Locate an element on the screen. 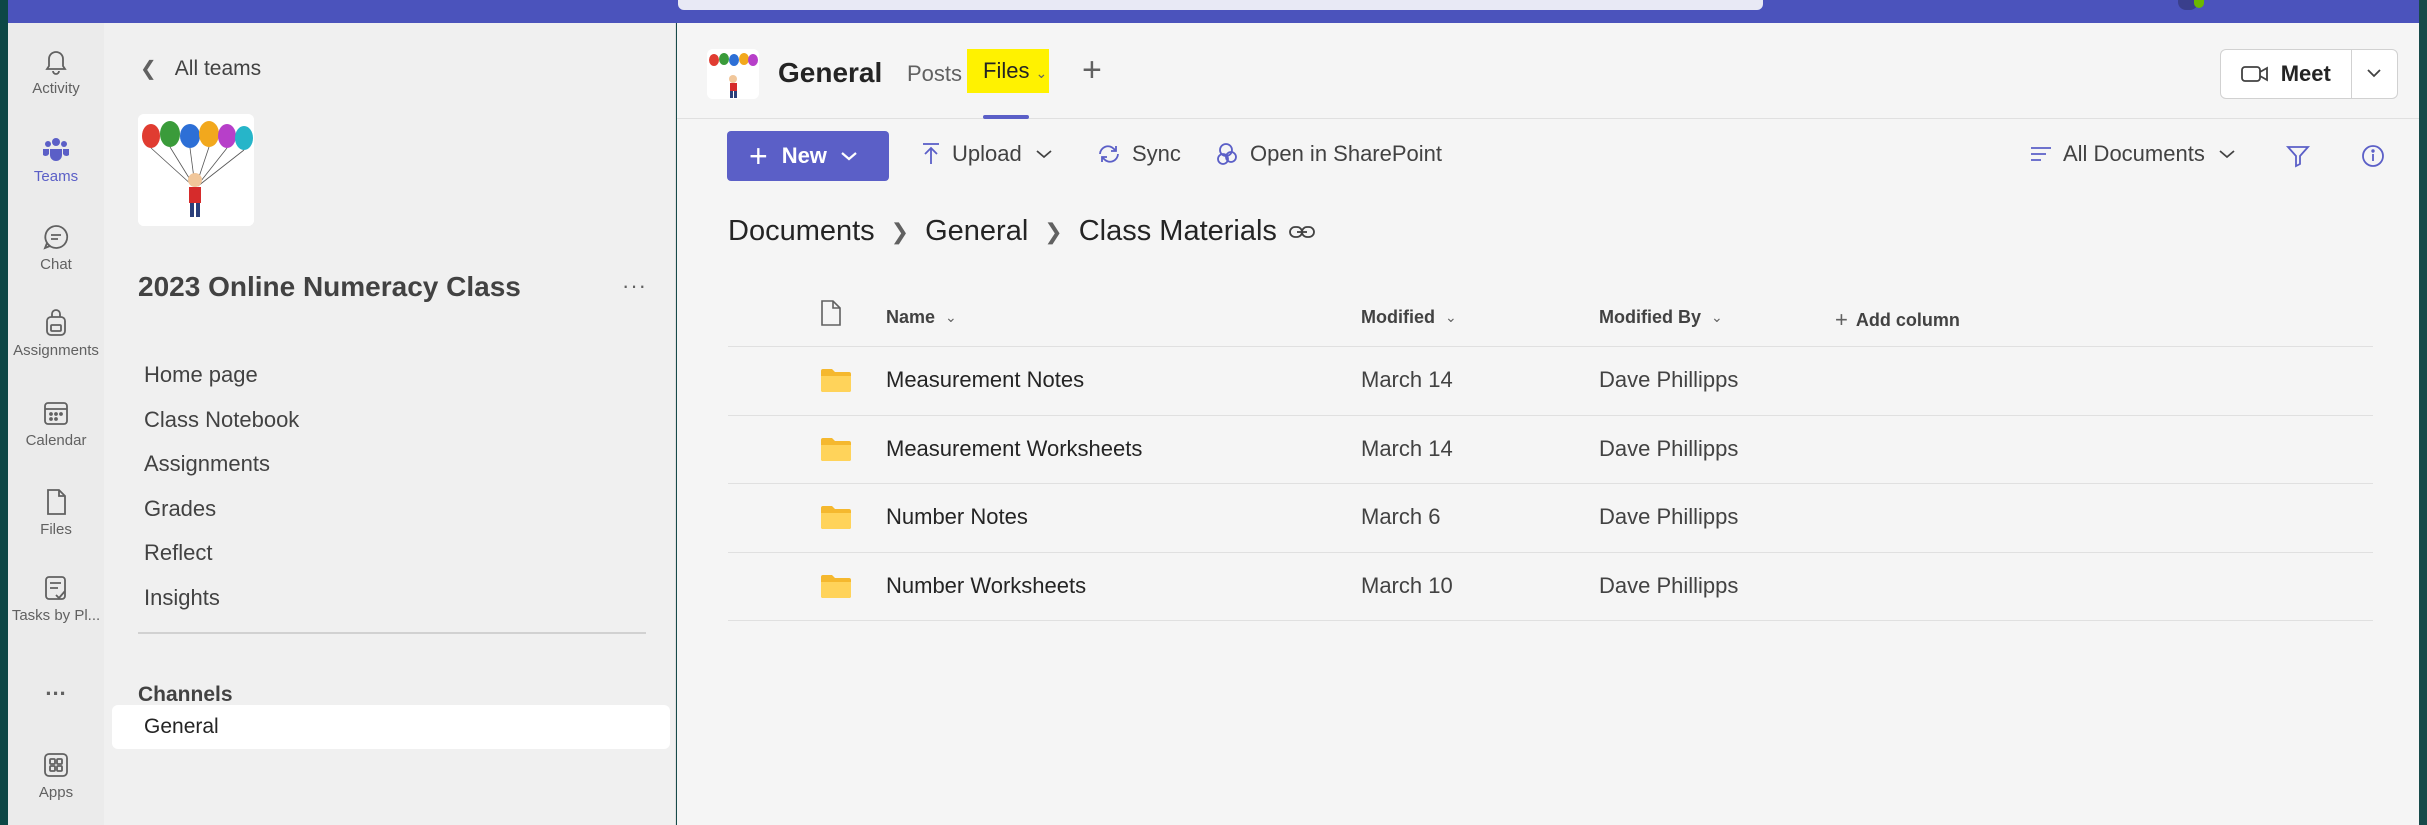 This screenshot has height=825, width=2427. modified-date: March 6 is located at coordinates (1401, 516).